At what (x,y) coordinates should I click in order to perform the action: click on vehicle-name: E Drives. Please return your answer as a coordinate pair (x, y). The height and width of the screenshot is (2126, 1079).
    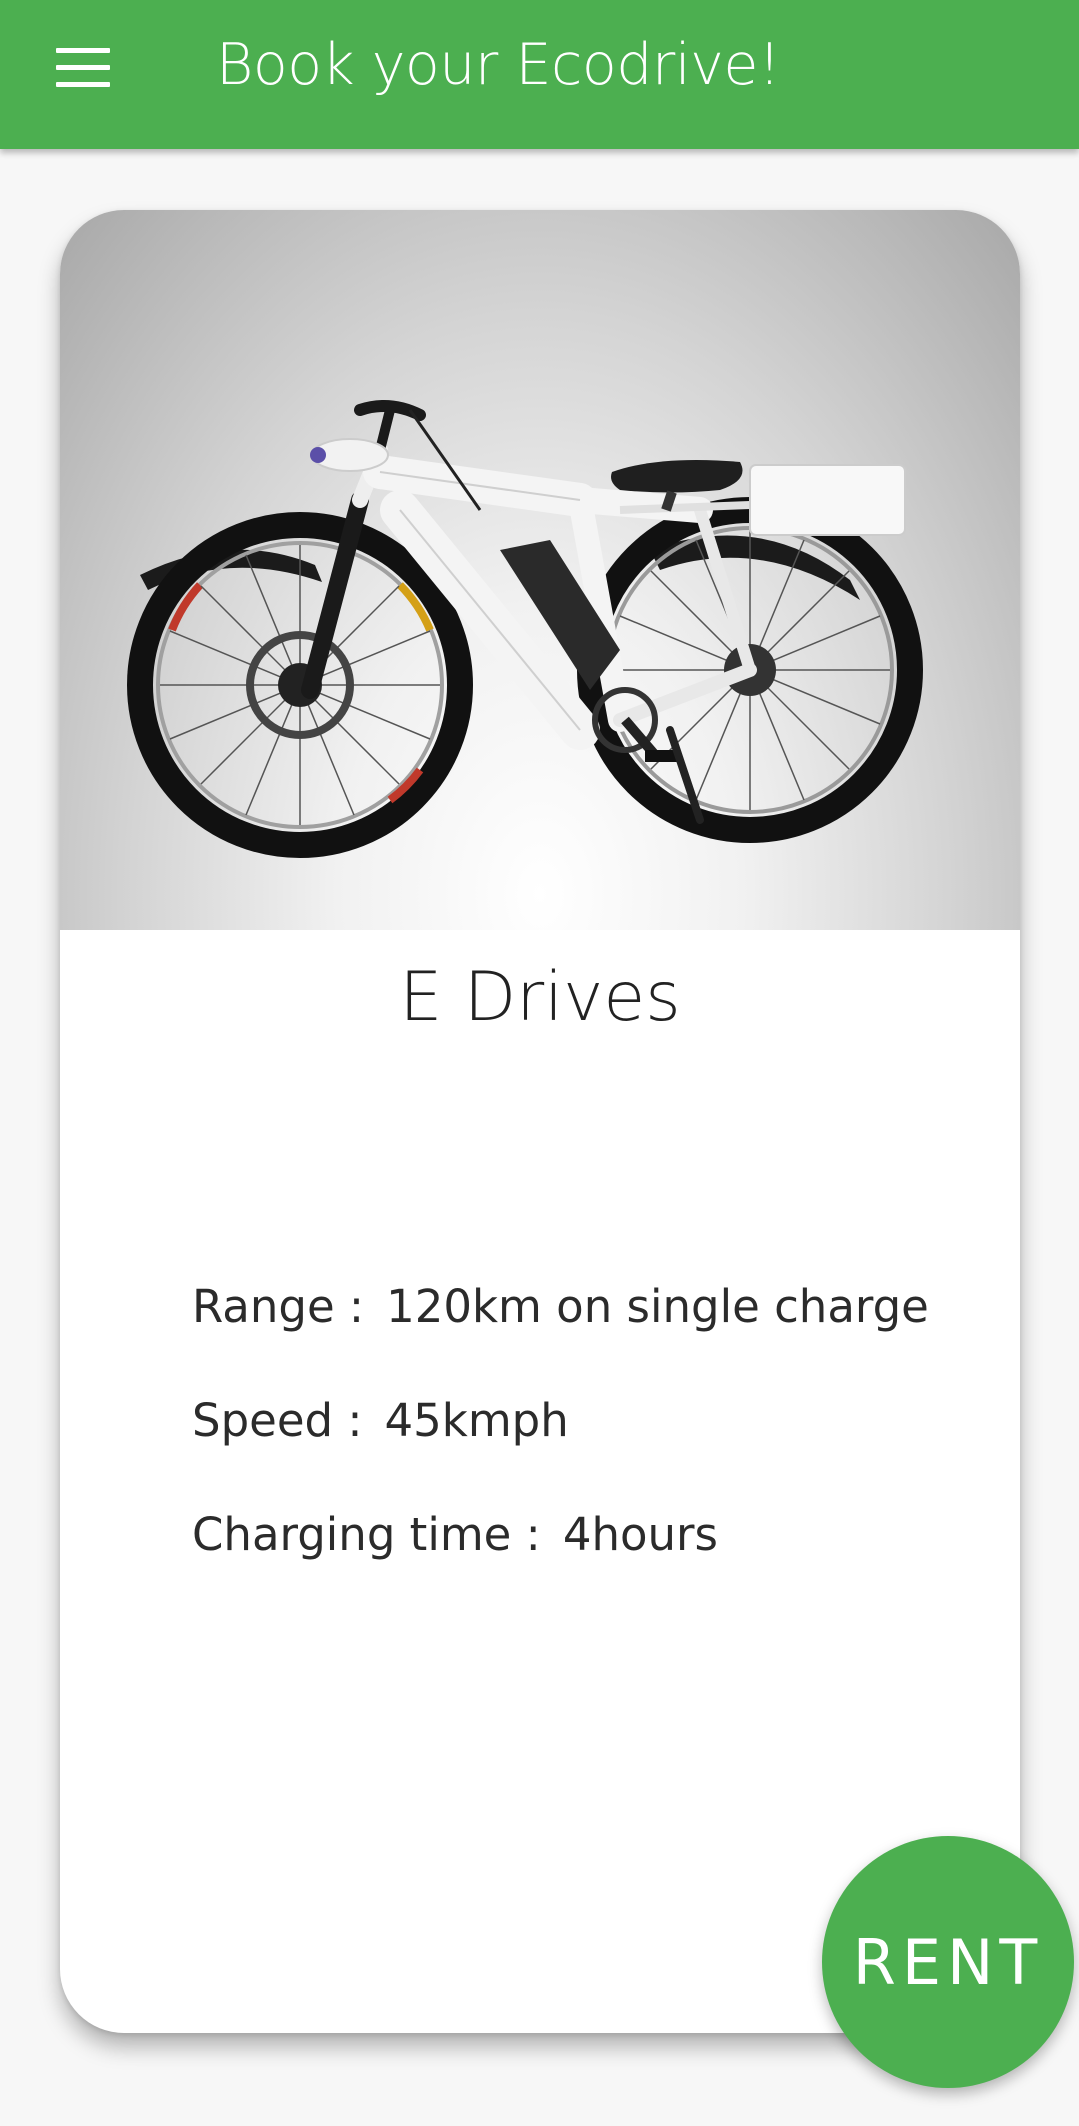
    Looking at the image, I should click on (540, 997).